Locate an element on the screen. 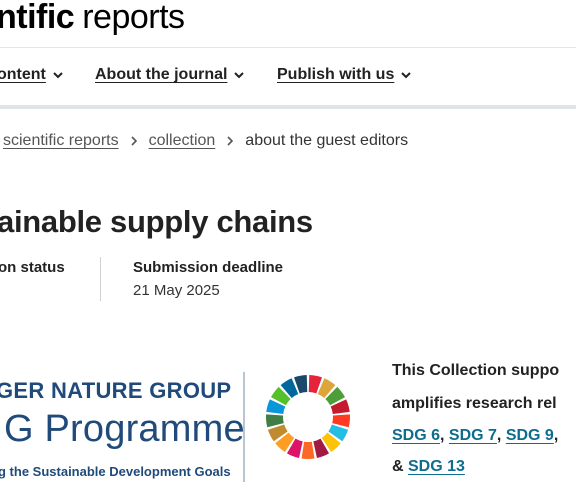  submission-status-label: on status is located at coordinates (32, 267).